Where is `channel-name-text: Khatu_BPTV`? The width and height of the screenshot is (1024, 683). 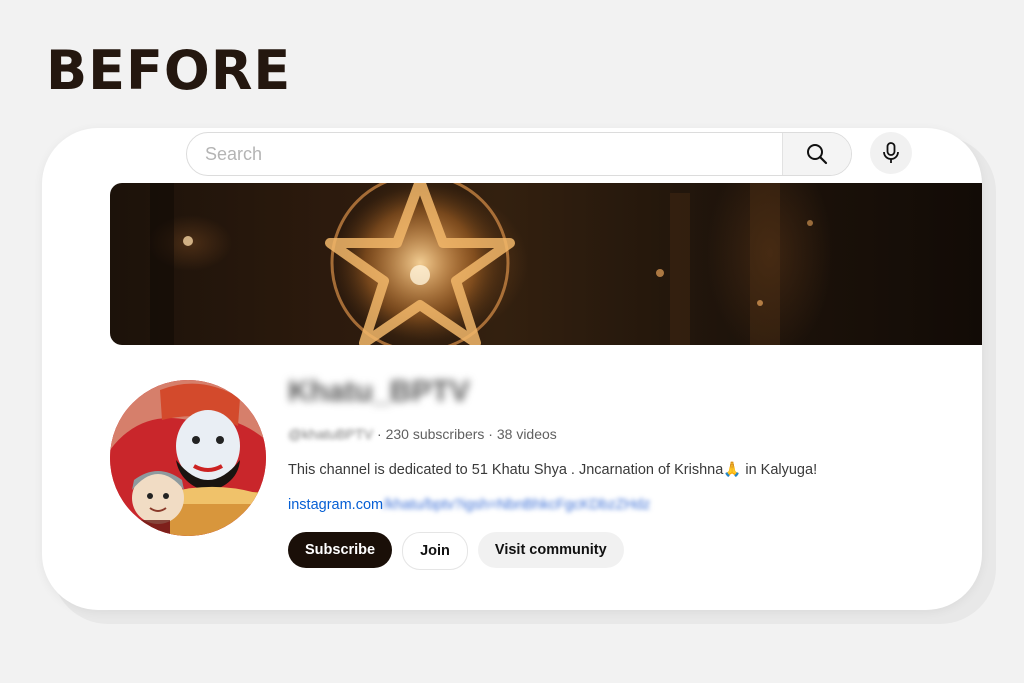
channel-name-text: Khatu_BPTV is located at coordinates (379, 391).